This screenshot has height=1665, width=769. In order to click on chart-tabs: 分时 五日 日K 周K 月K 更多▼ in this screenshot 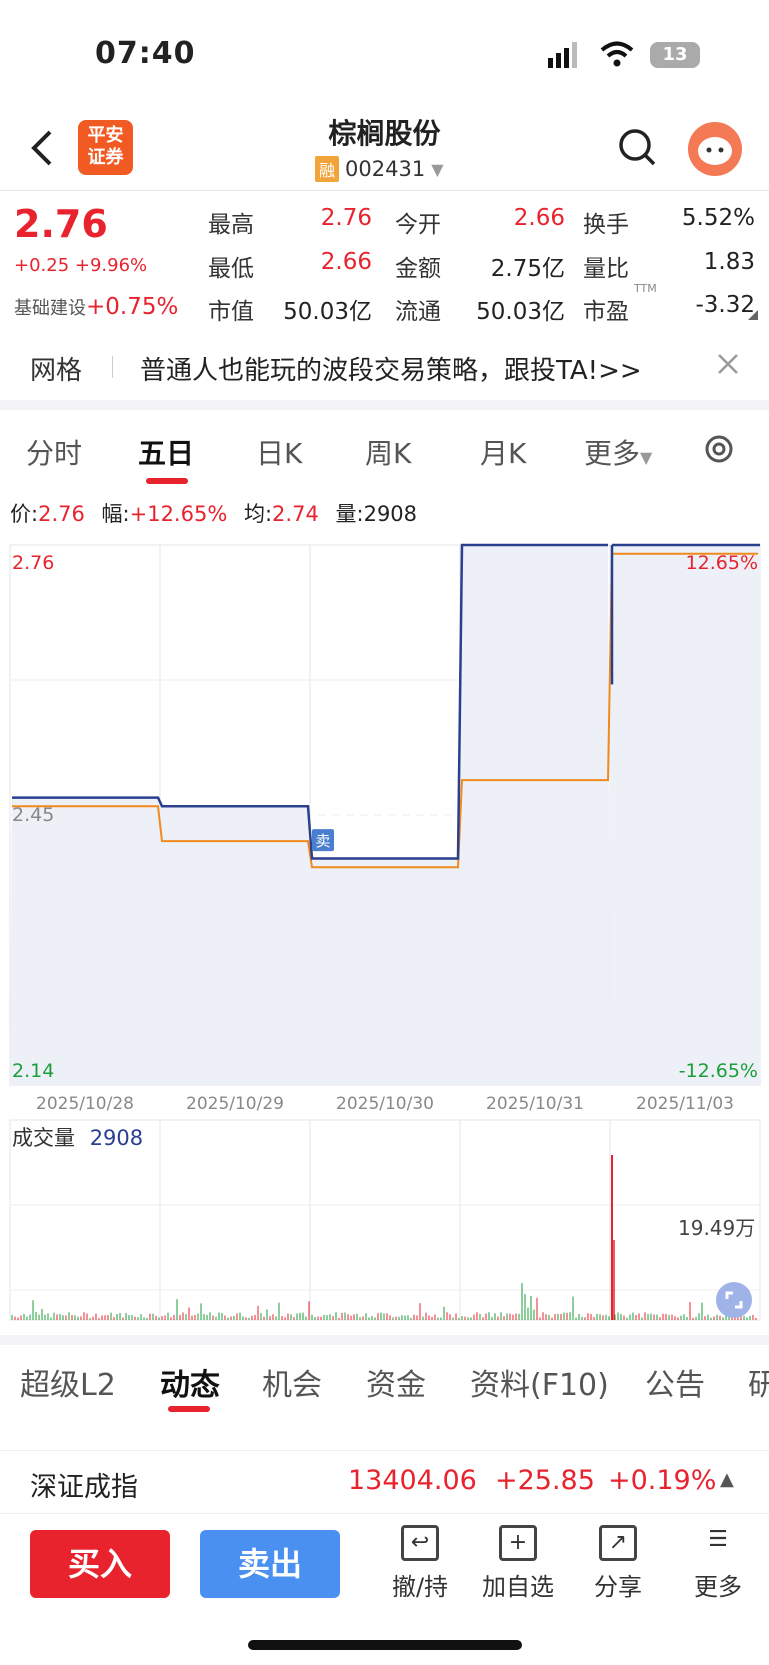, I will do `click(384, 445)`.